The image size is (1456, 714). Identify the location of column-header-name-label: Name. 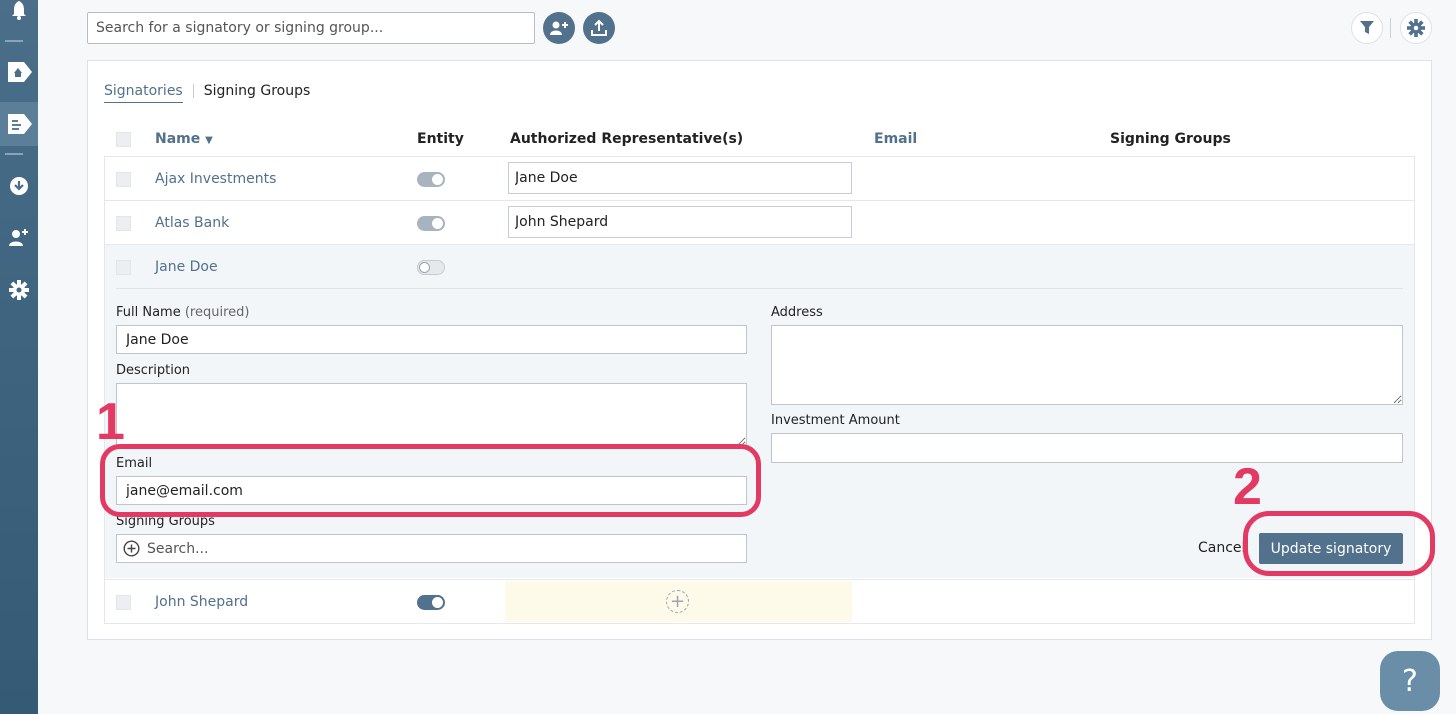
(178, 139).